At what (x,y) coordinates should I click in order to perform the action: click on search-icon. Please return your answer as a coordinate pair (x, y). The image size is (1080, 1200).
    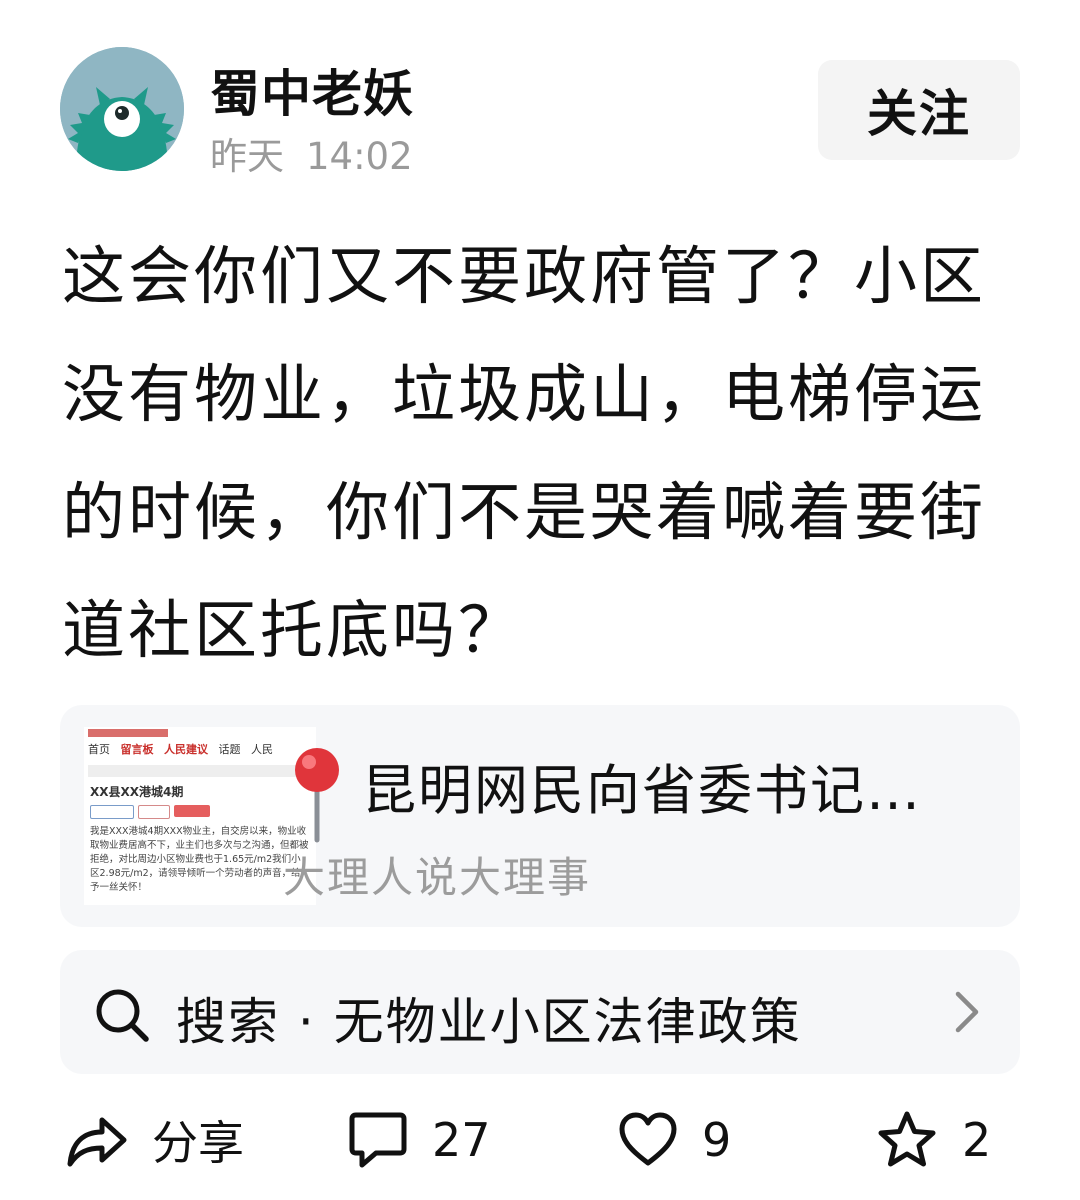
    Looking at the image, I should click on (122, 1015).